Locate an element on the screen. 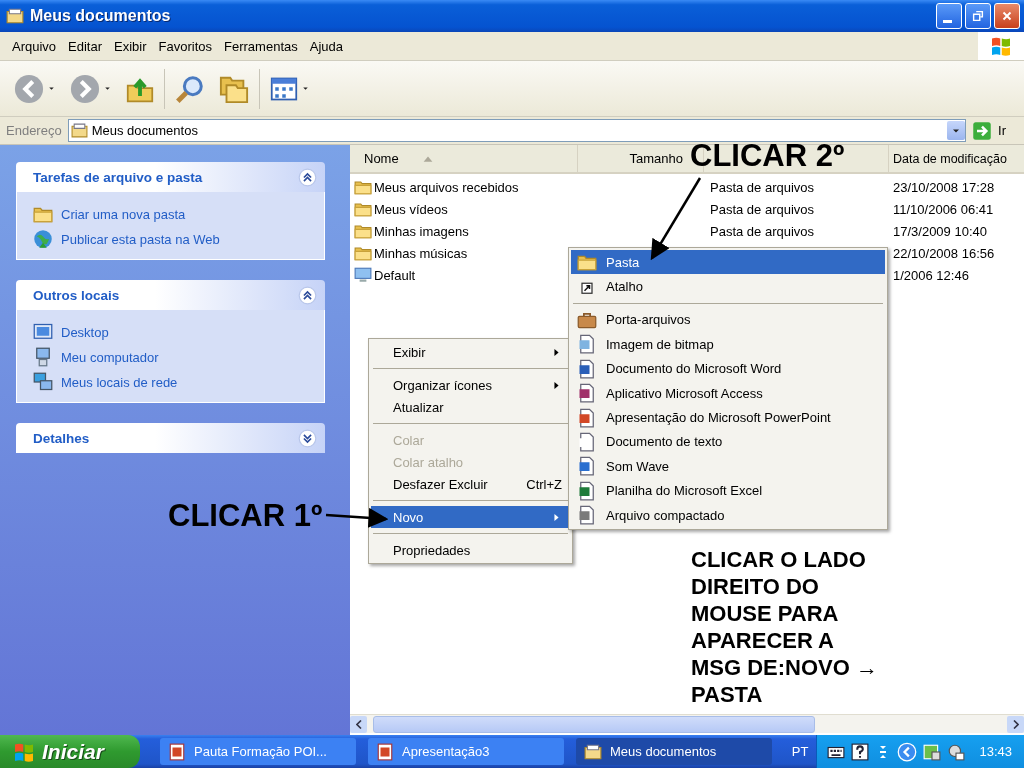 The image size is (1024, 768). chevron-left-icon is located at coordinates (358, 724).